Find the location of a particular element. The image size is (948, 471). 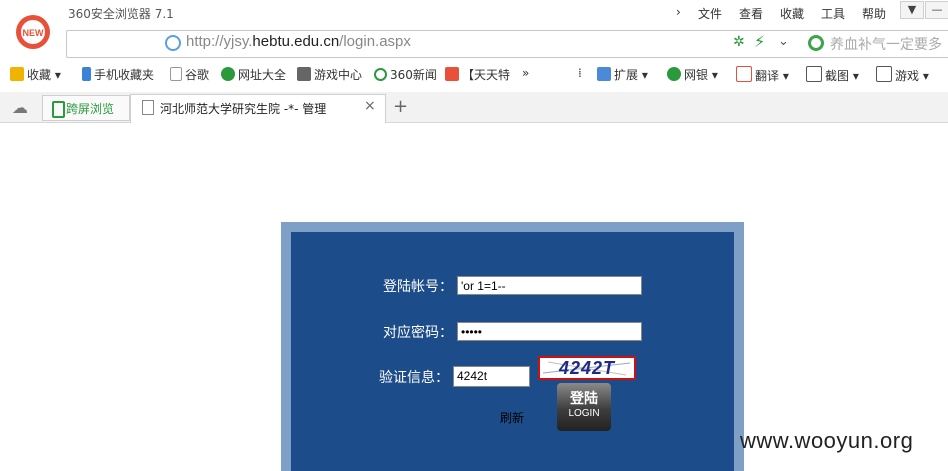

bookmark-tiantian: 【天天特 is located at coordinates (477, 74).